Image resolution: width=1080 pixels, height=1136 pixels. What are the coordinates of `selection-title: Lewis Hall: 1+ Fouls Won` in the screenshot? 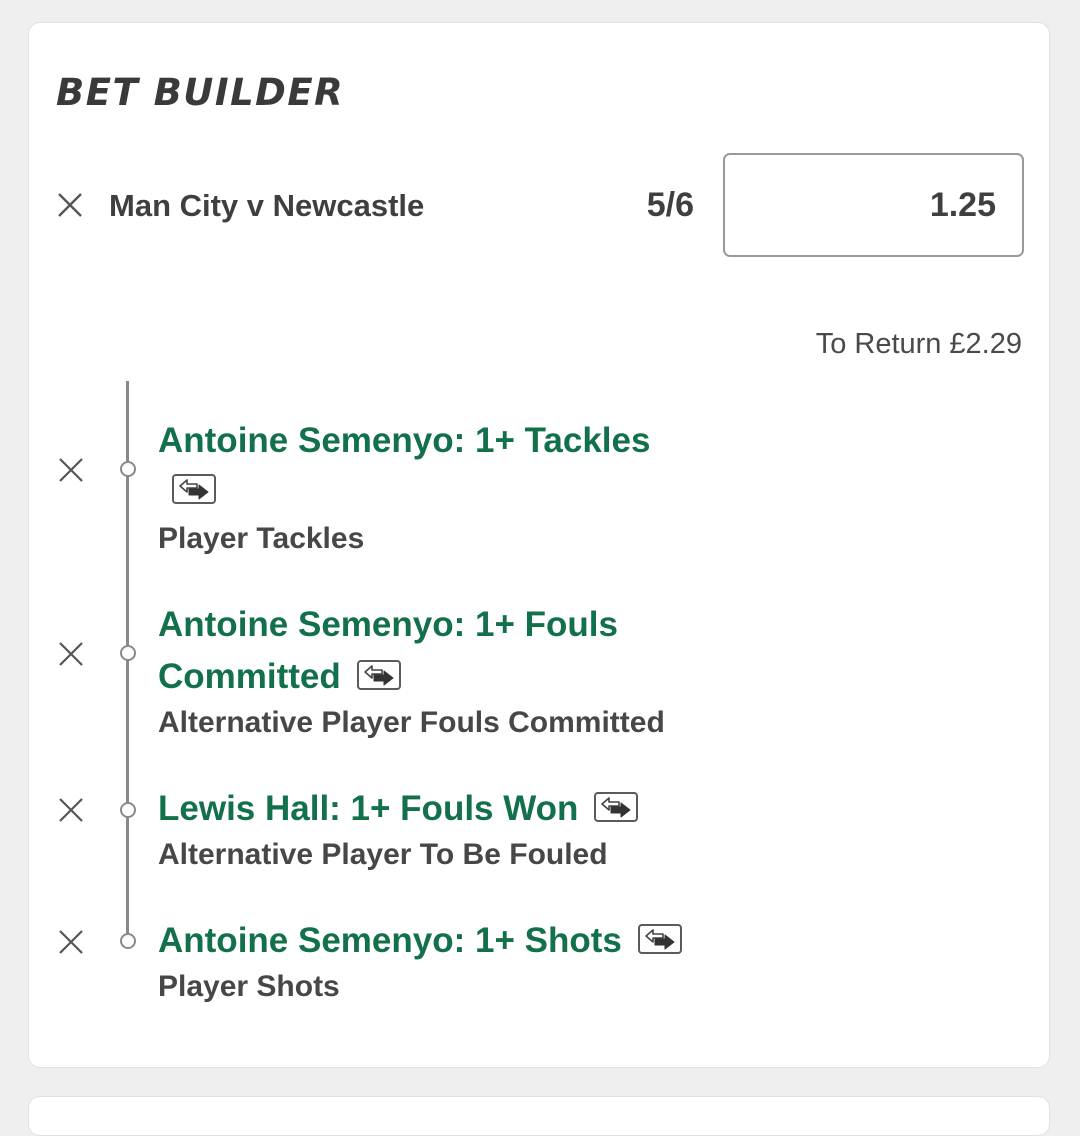 It's located at (458, 809).